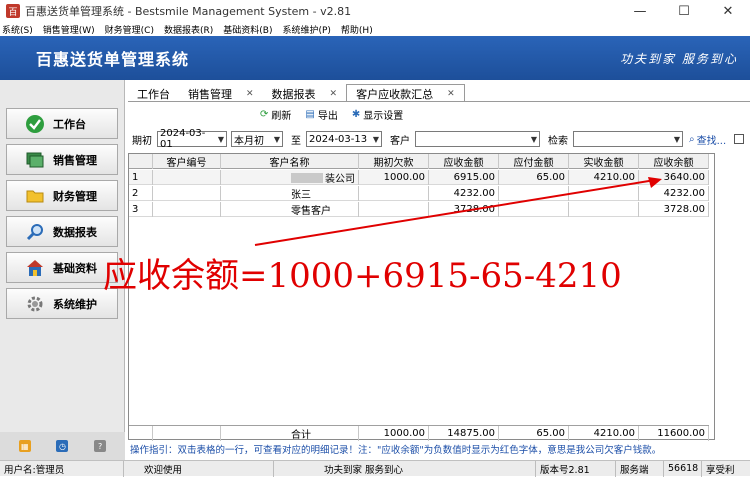 The height and width of the screenshot is (477, 750). Describe the element at coordinates (62, 446) in the screenshot. I see `clock-icon: ◷` at that location.